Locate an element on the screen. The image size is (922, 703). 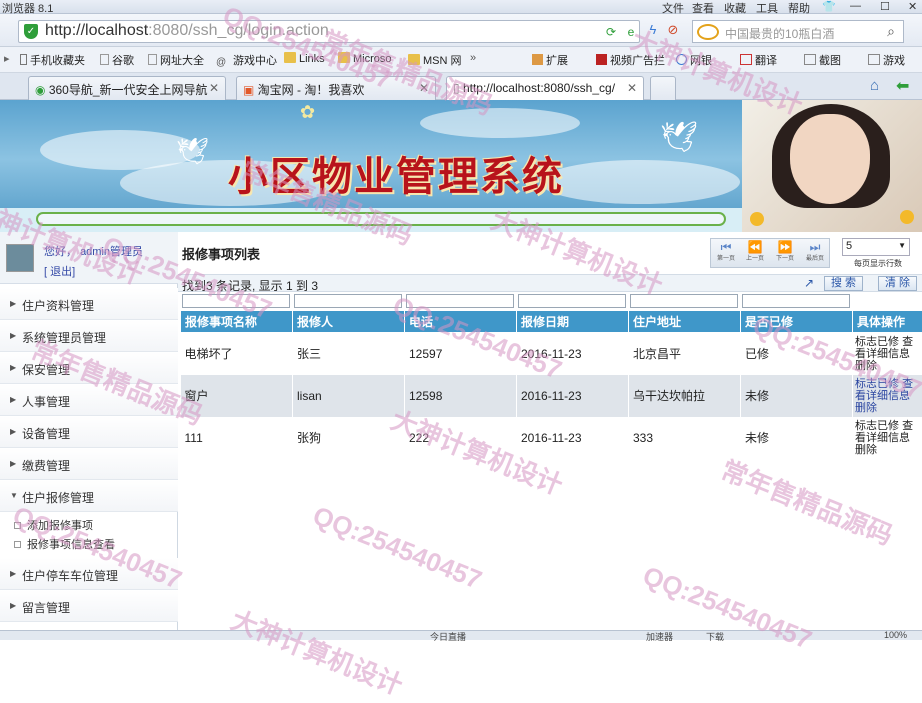
filter-address-input is located at coordinates (684, 301).